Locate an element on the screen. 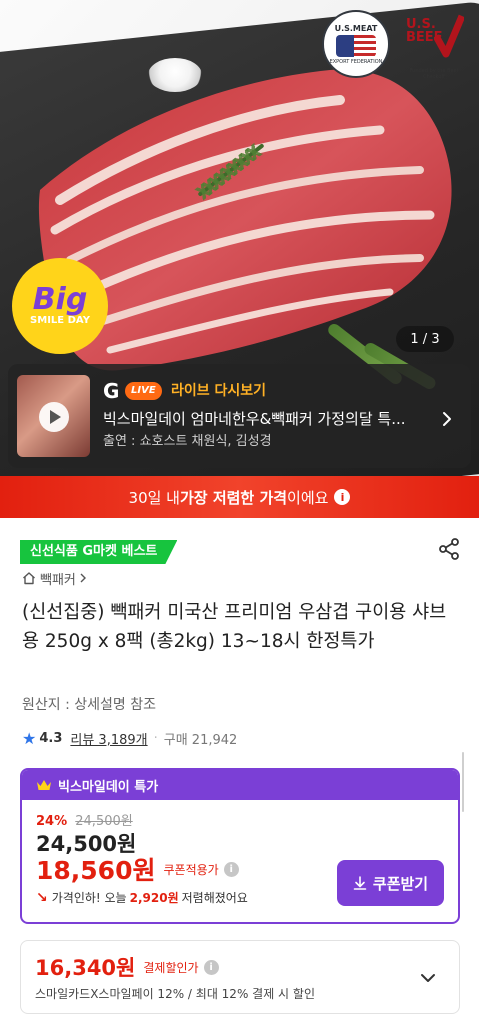  price-drop-amount: 2,920원 is located at coordinates (154, 898).